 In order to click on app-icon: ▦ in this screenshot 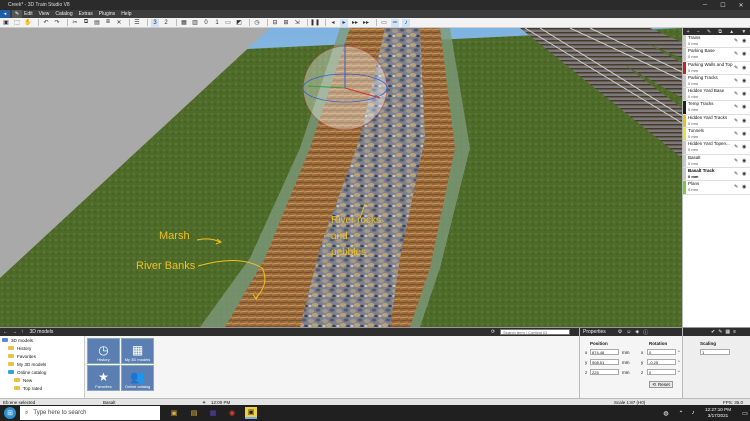, I will do `click(213, 413)`.